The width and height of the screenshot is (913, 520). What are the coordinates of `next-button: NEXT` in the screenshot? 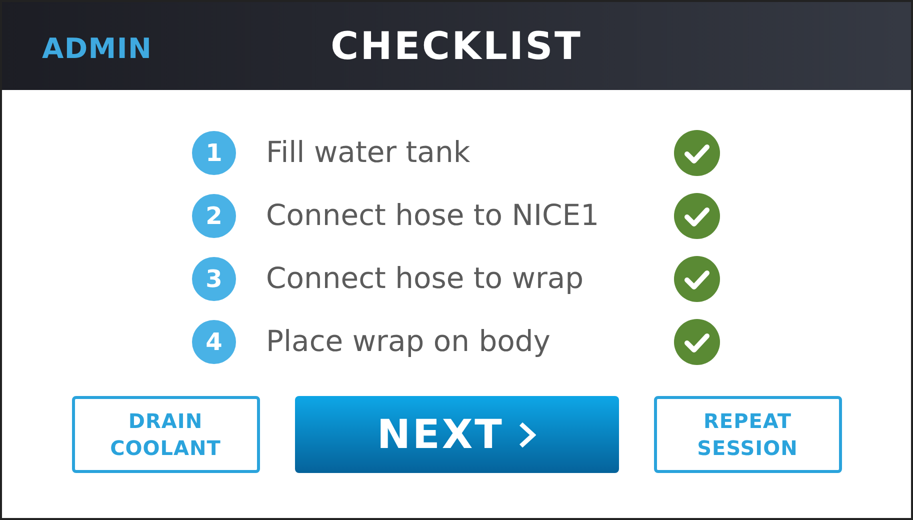 It's located at (456, 434).